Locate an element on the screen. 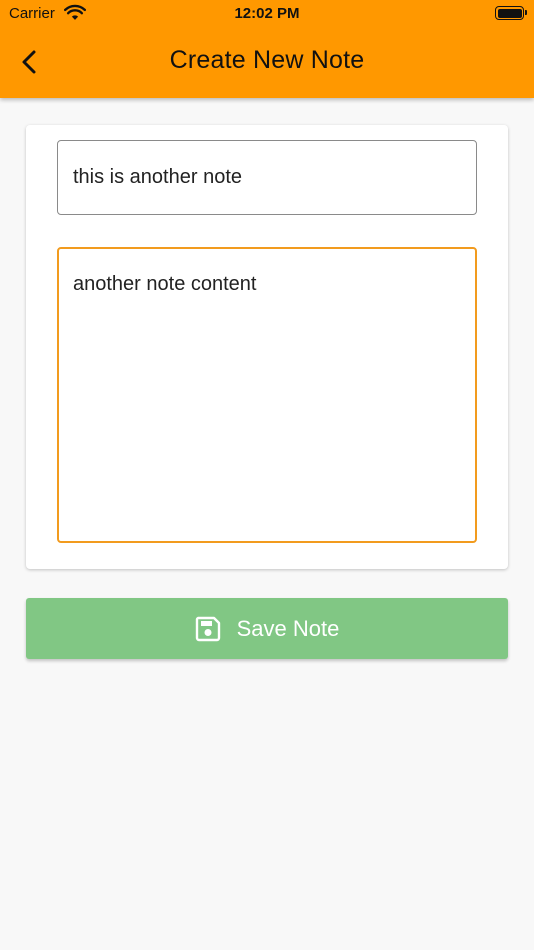 The width and height of the screenshot is (534, 950). note-title-input is located at coordinates (267, 177).